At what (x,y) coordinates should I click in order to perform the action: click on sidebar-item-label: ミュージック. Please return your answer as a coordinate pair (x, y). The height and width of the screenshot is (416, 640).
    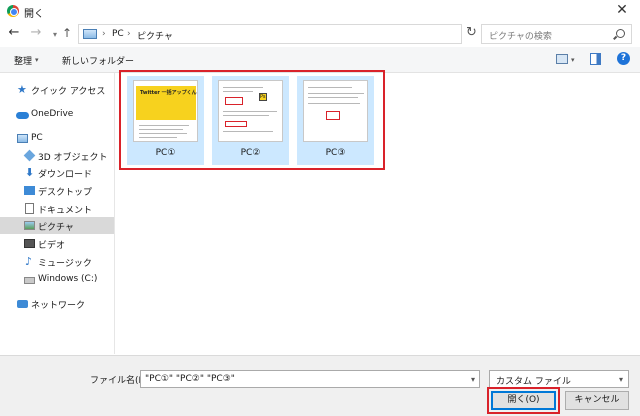
    Looking at the image, I should click on (65, 264).